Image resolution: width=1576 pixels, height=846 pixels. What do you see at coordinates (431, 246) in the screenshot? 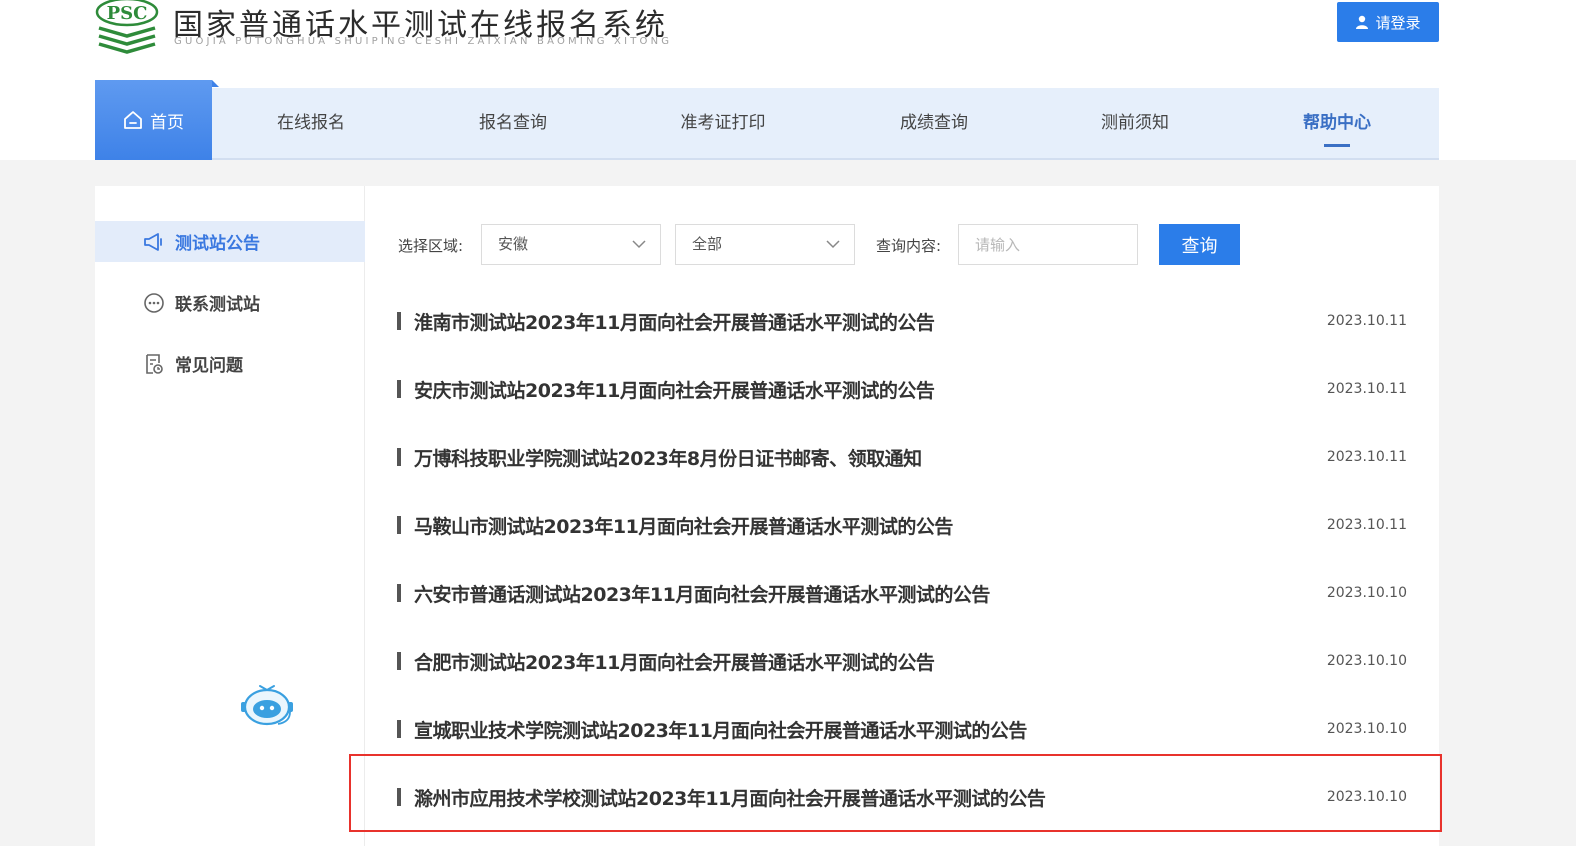
I see `region-label: 选择区域:` at bounding box center [431, 246].